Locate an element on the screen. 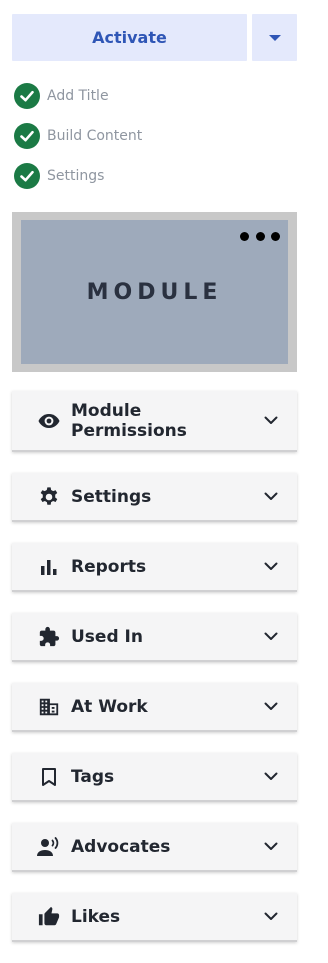 This screenshot has height=963, width=328. panel-advocates: Advocates is located at coordinates (154, 847).